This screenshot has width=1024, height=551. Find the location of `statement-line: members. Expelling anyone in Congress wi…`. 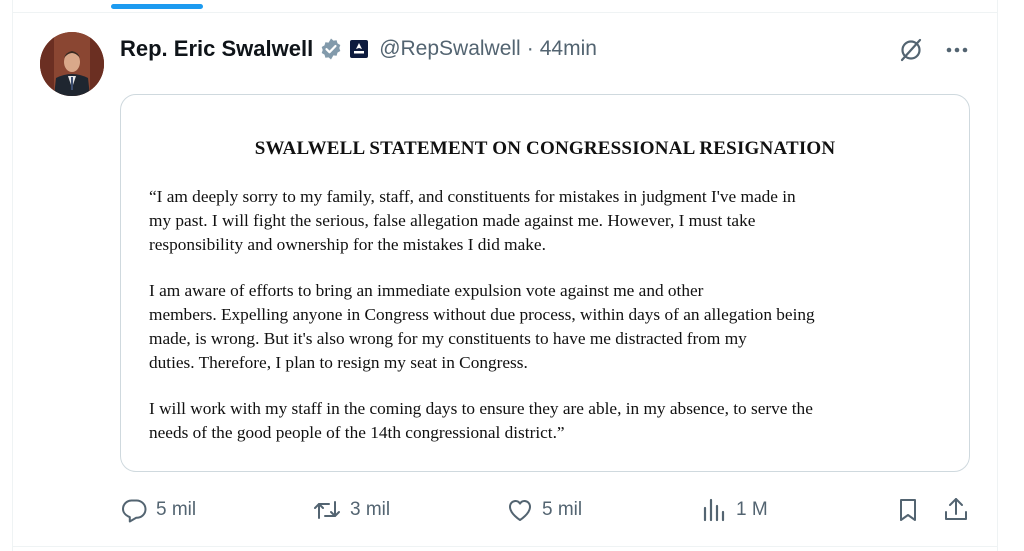

statement-line: members. Expelling anyone in Congress wi… is located at coordinates (482, 314).